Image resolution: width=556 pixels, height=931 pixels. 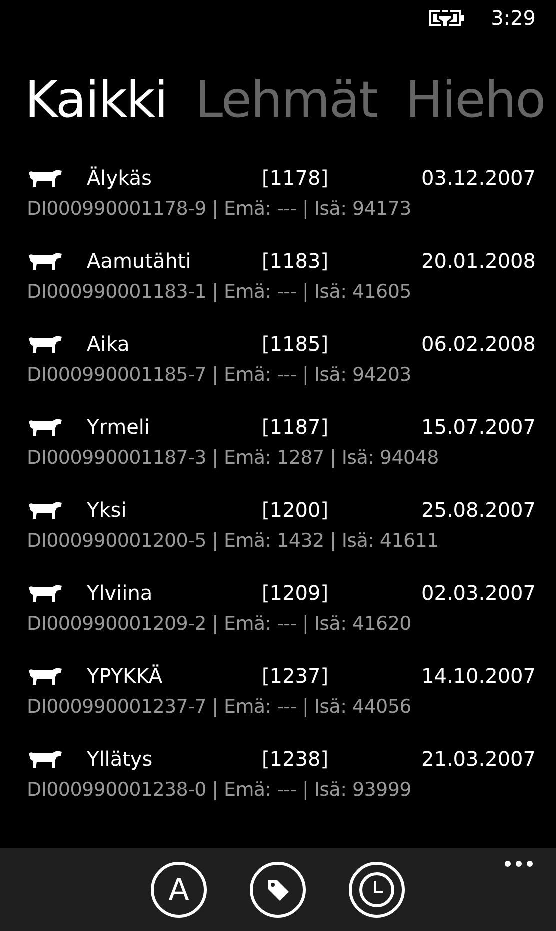 What do you see at coordinates (478, 759) in the screenshot?
I see `birth-date: 21.03.2007` at bounding box center [478, 759].